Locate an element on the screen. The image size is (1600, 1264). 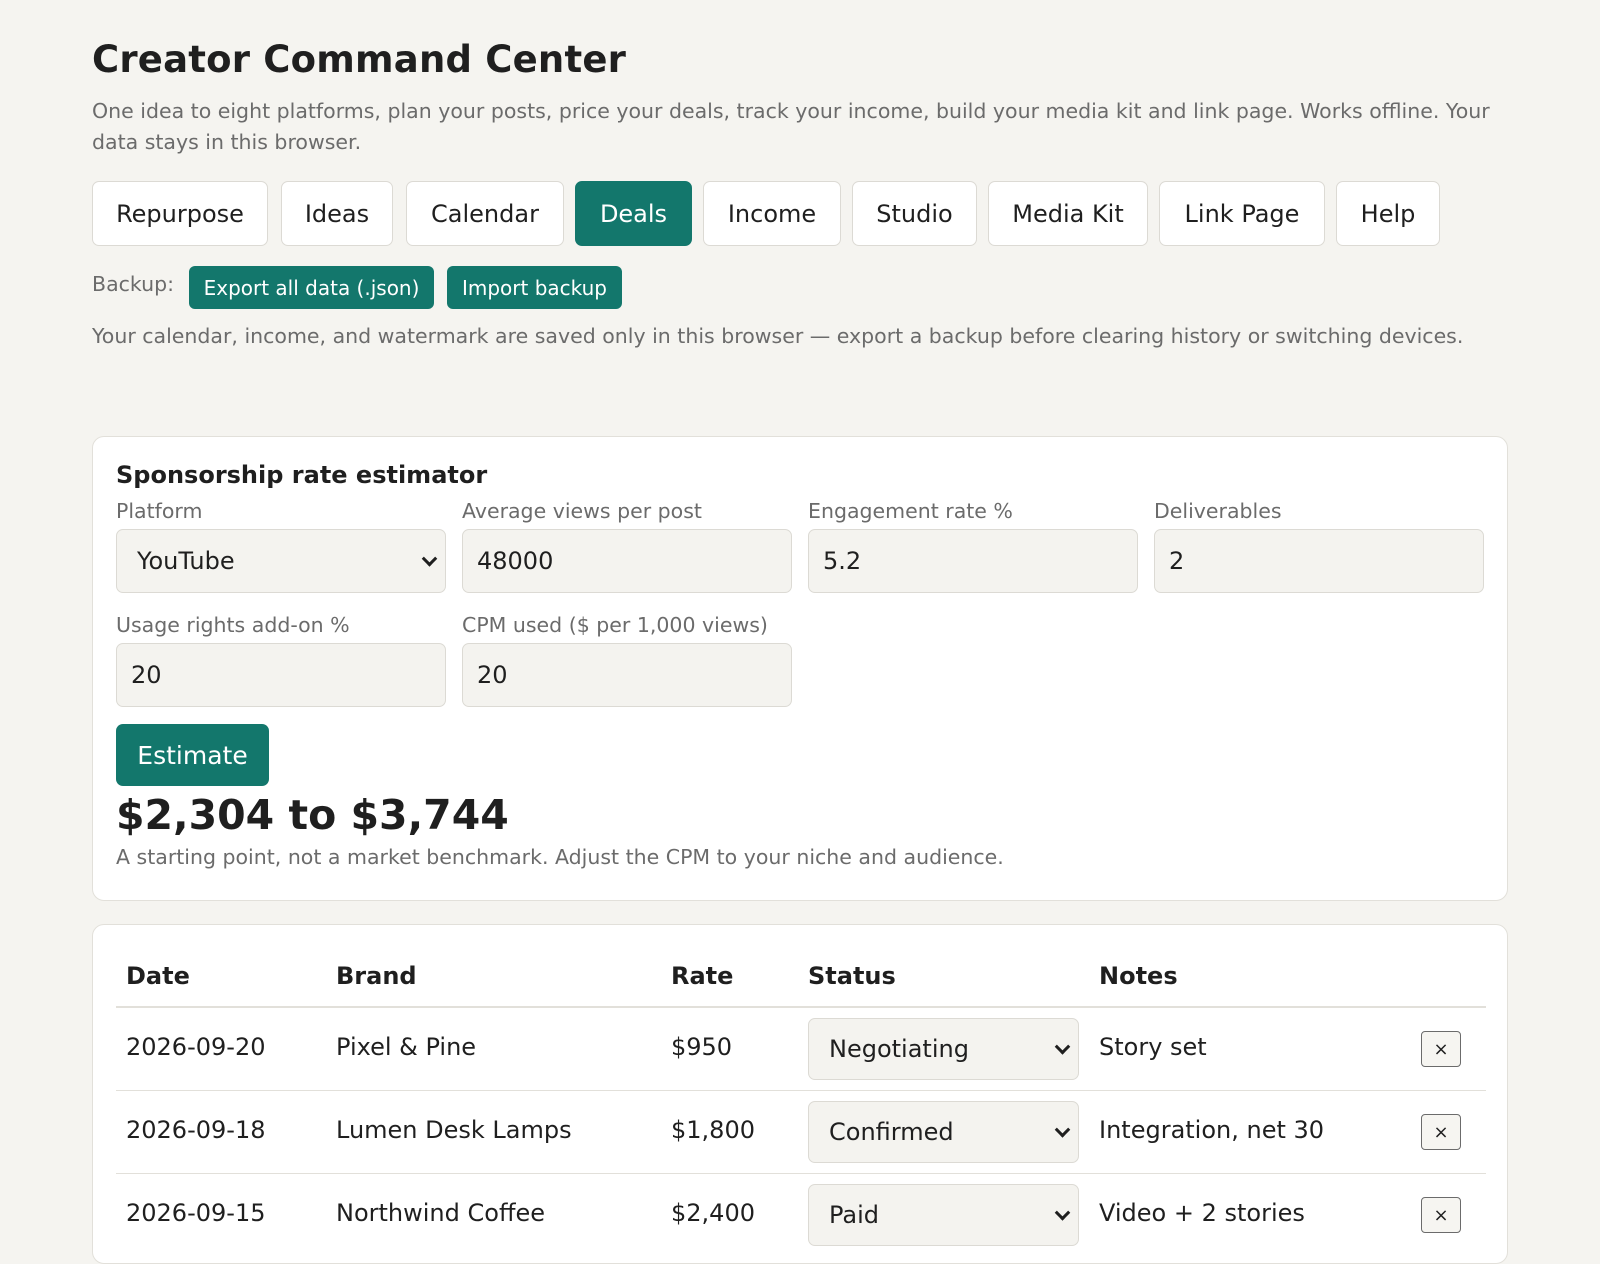
deal-status-value: Paid is located at coordinates (854, 1215).